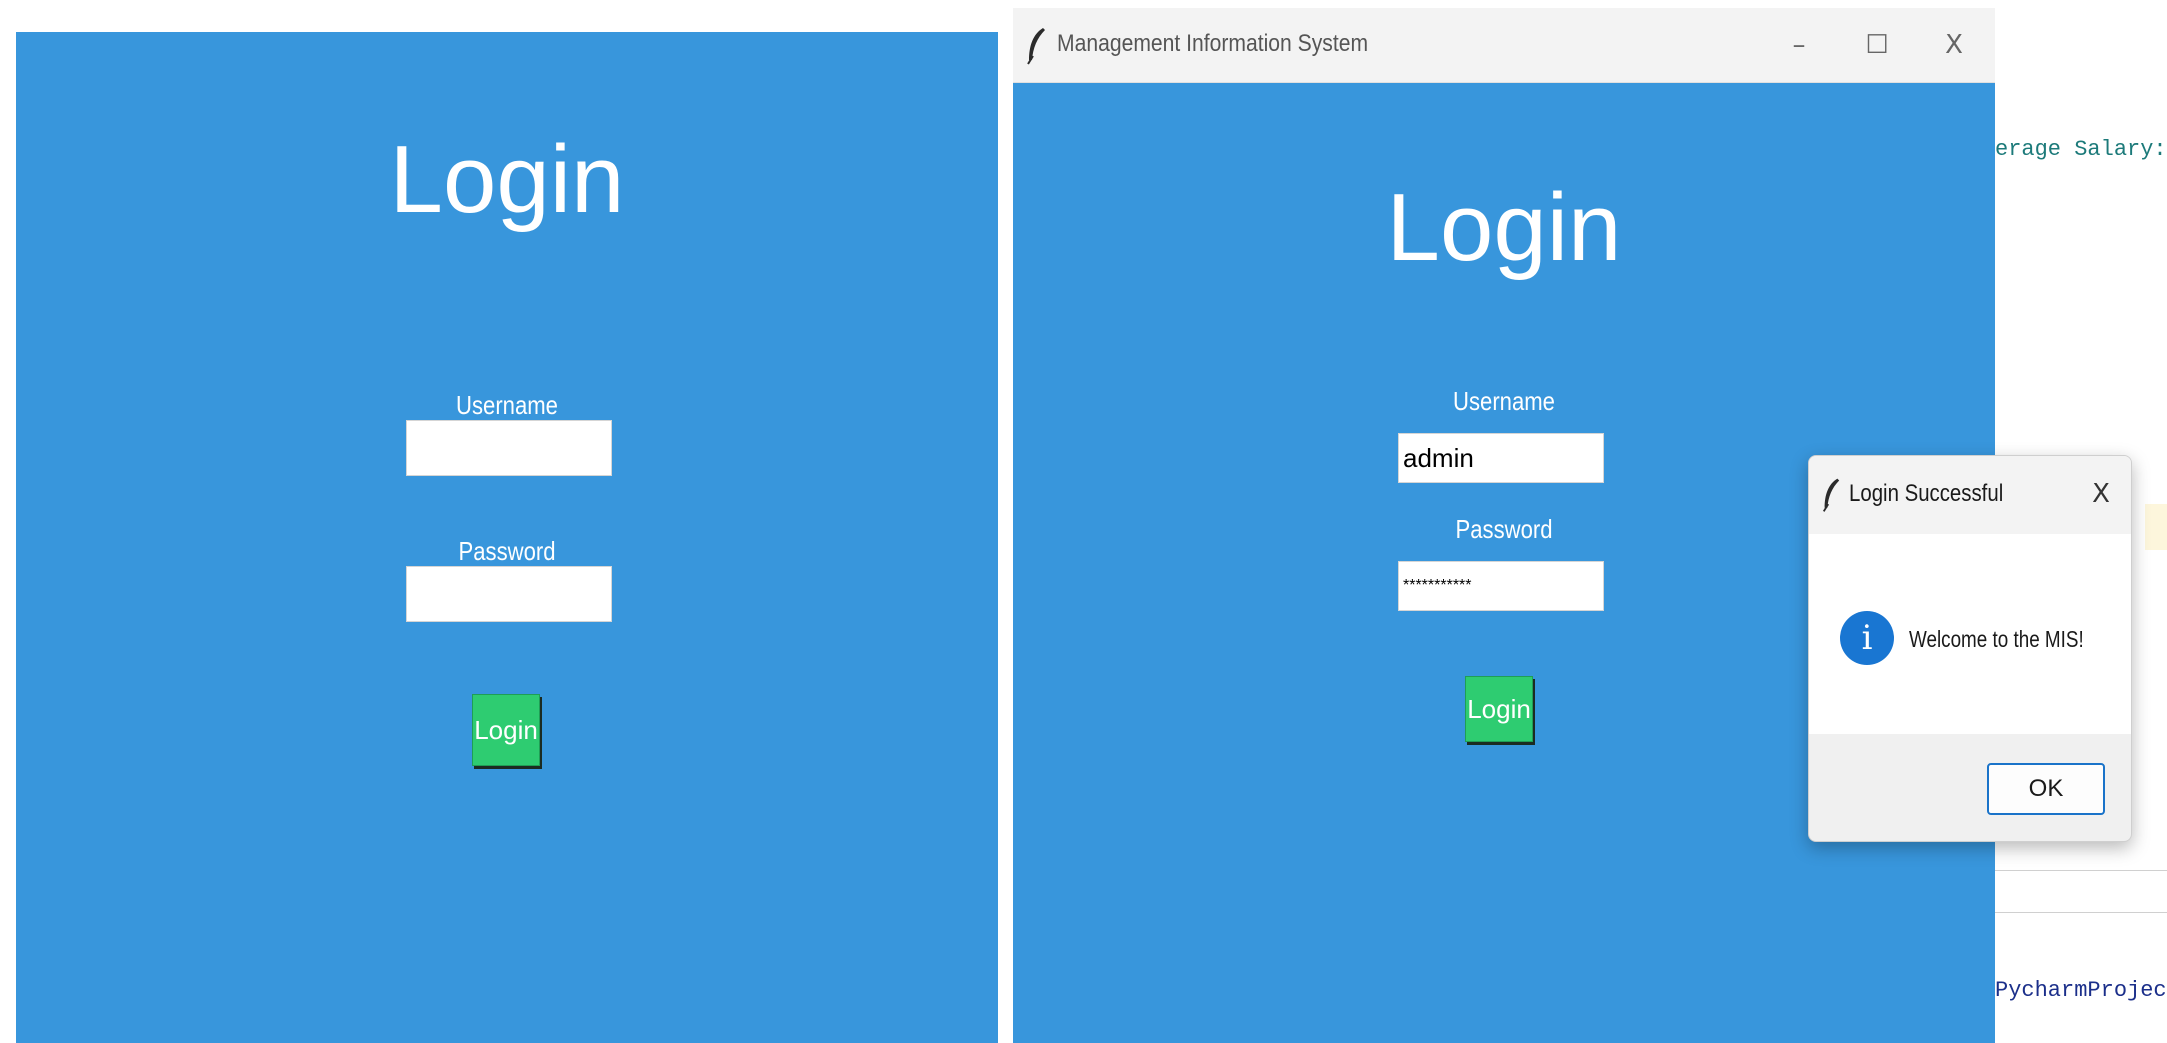 The image size is (2167, 1043). What do you see at coordinates (2081, 149) in the screenshot?
I see `ide-code-line: erage Salary: $` at bounding box center [2081, 149].